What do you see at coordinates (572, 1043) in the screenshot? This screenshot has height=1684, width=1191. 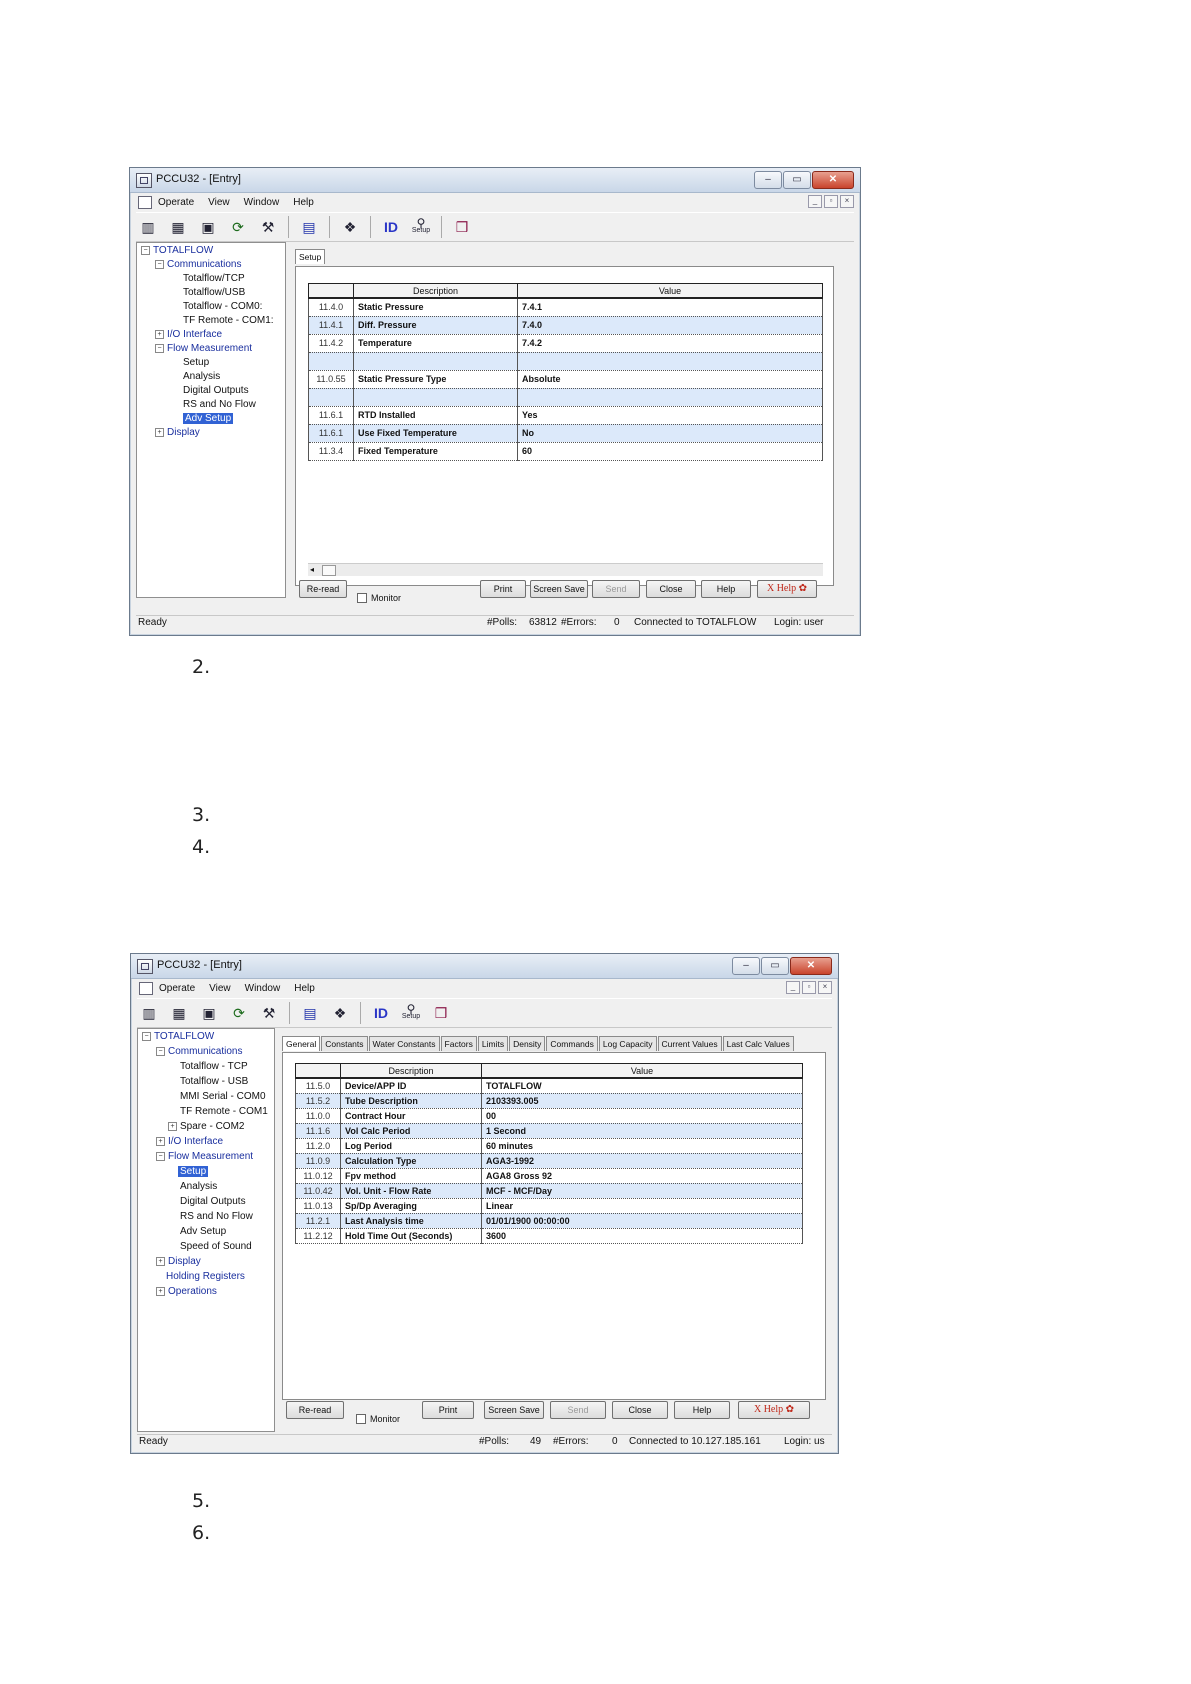 I see `tab-commands: Commands` at bounding box center [572, 1043].